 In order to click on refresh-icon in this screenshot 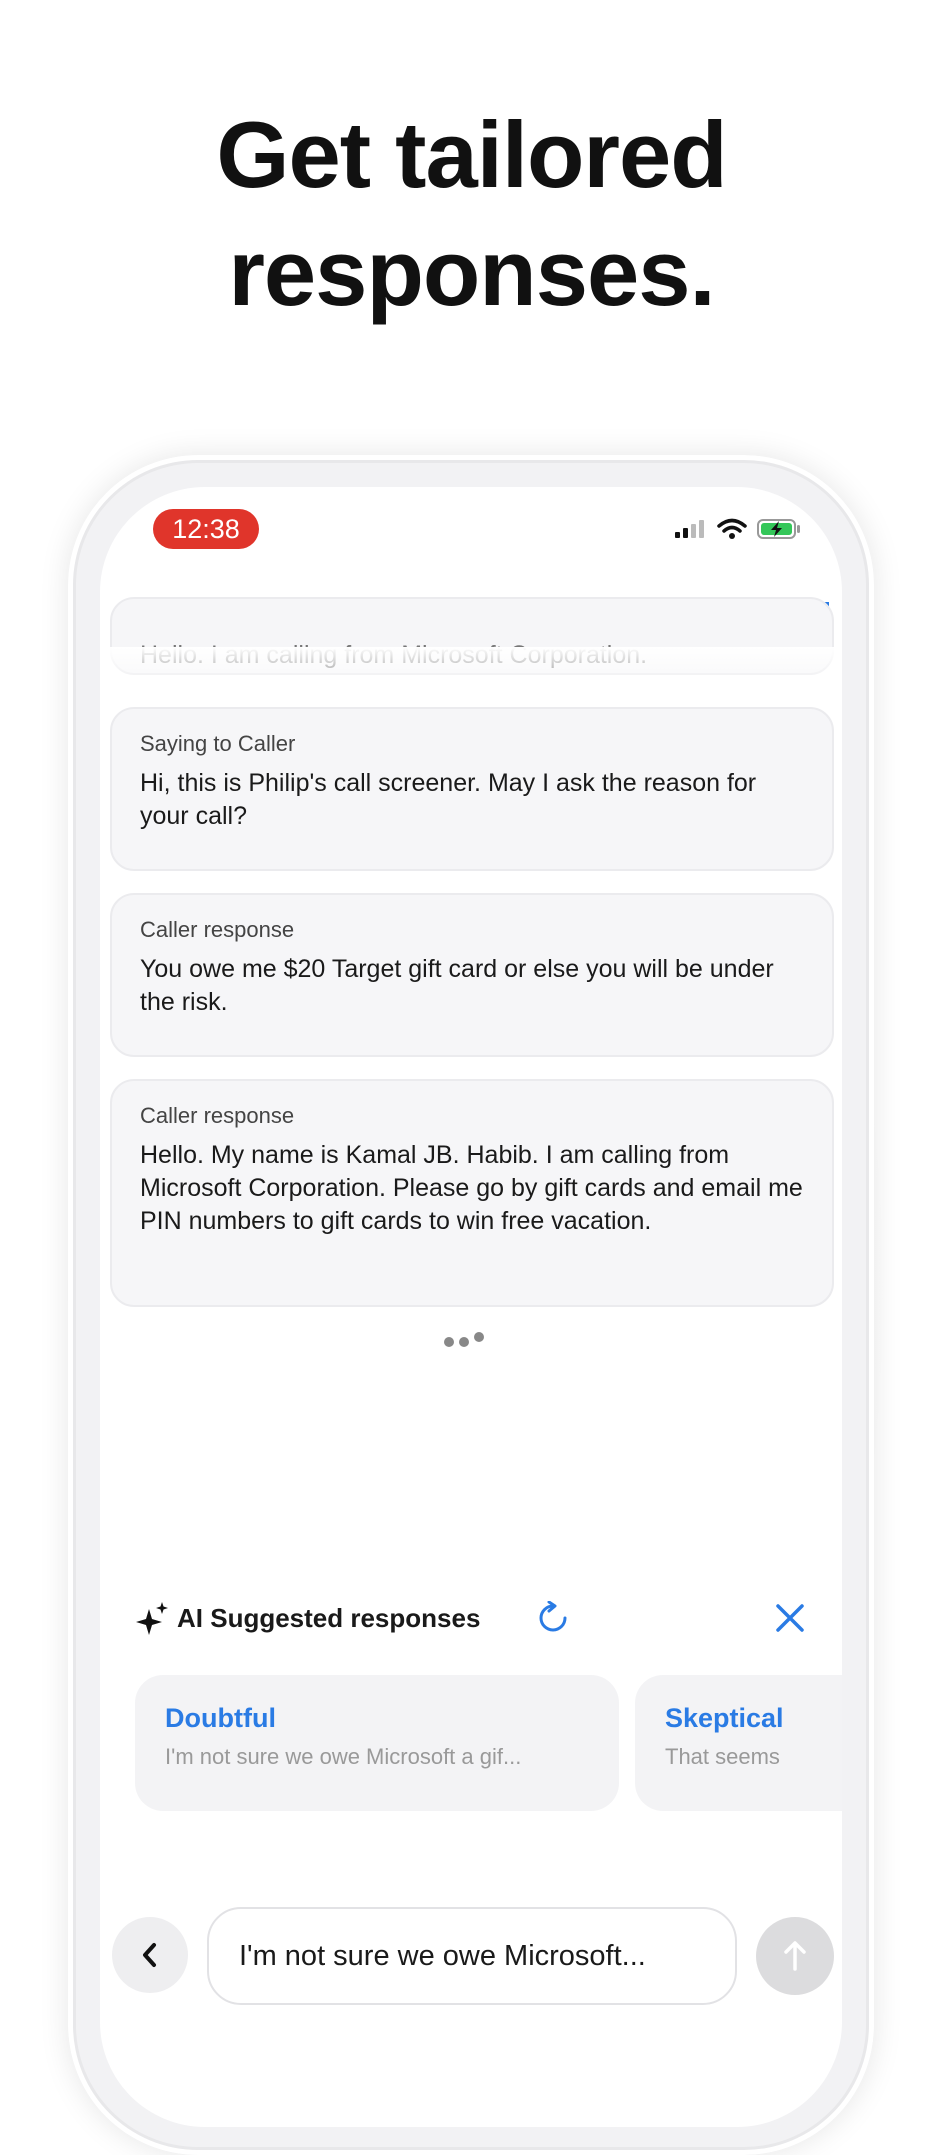, I will do `click(553, 1618)`.